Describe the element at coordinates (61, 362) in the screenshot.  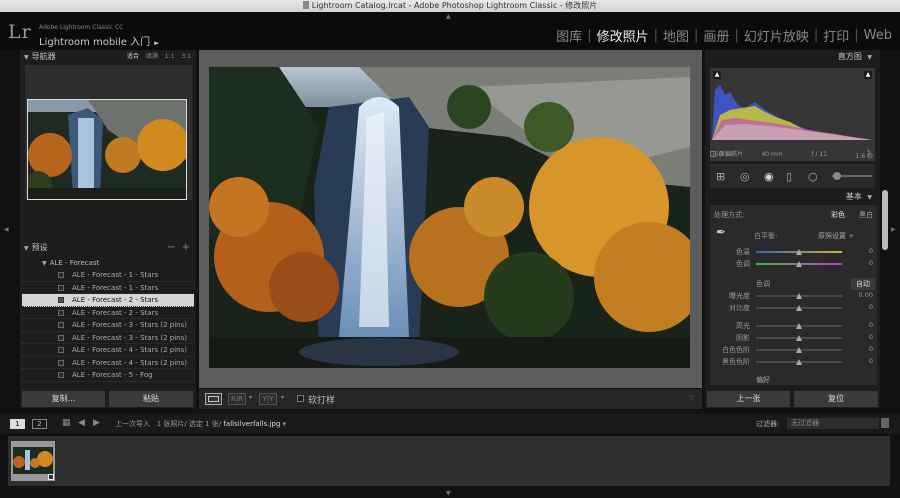
I see `preset-icon` at that location.